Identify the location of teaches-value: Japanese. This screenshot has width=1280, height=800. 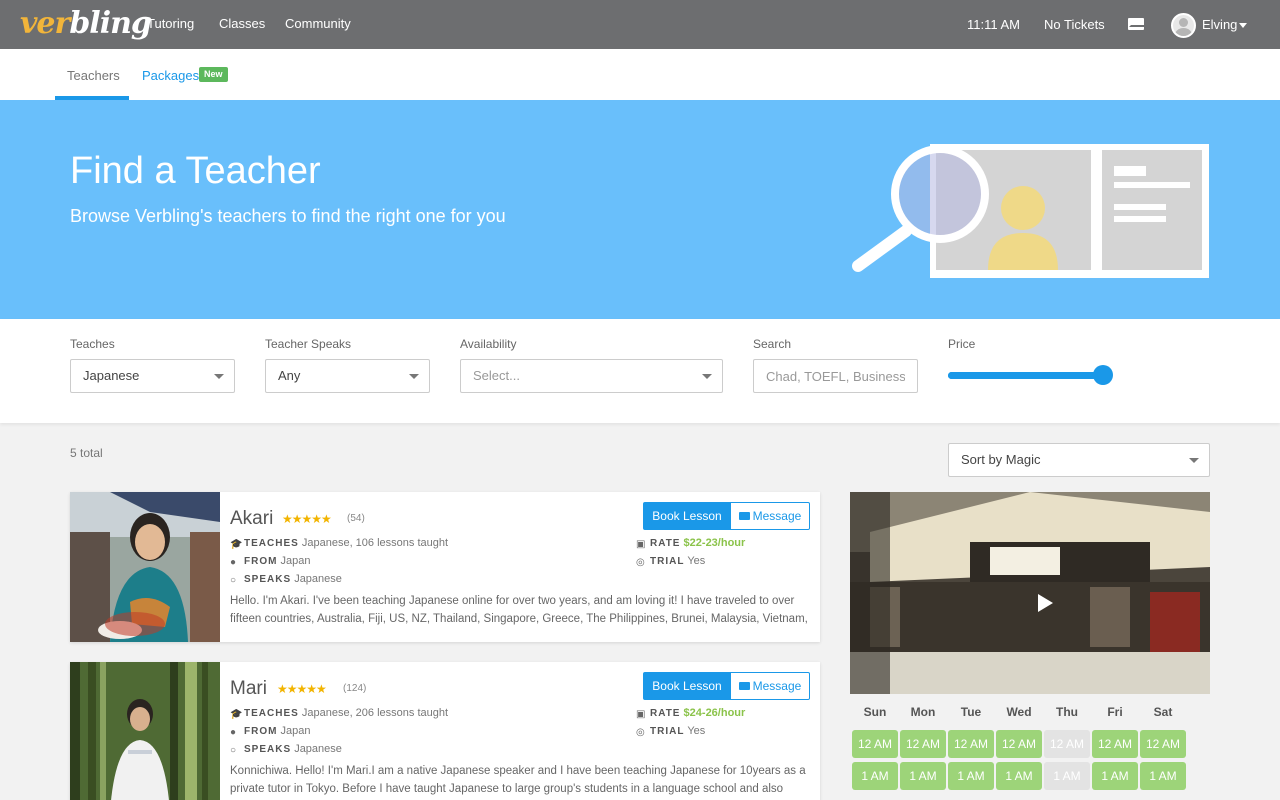
(111, 375).